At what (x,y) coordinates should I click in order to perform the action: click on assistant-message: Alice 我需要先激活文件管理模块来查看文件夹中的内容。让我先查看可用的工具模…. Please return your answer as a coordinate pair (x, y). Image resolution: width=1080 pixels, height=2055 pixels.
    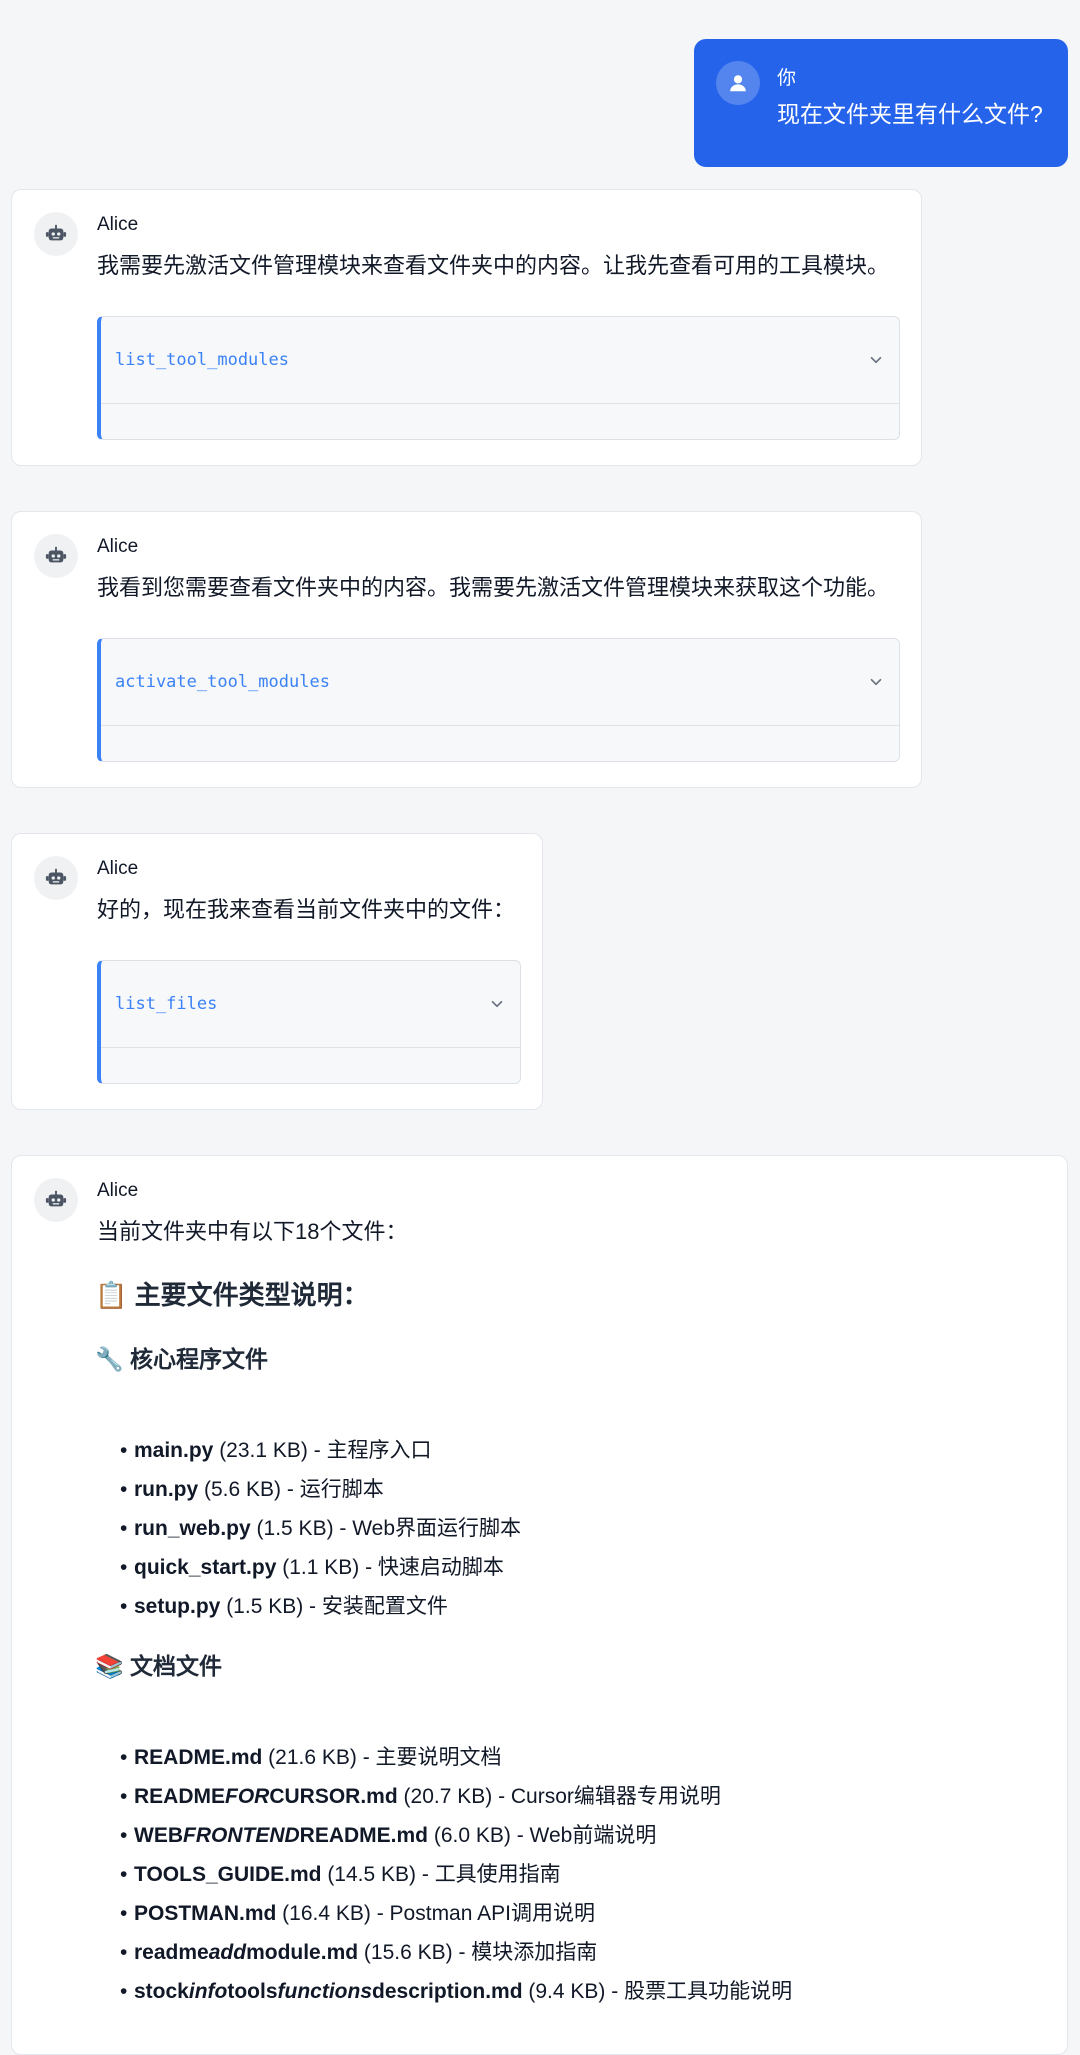
    Looking at the image, I should click on (466, 327).